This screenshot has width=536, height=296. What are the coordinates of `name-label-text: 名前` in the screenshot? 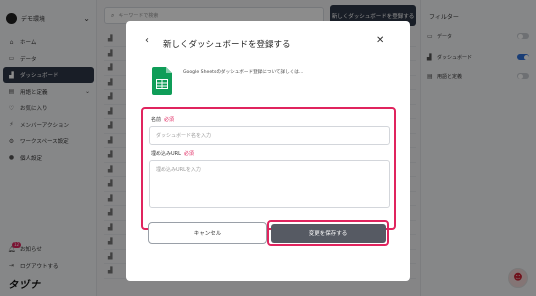 It's located at (156, 120).